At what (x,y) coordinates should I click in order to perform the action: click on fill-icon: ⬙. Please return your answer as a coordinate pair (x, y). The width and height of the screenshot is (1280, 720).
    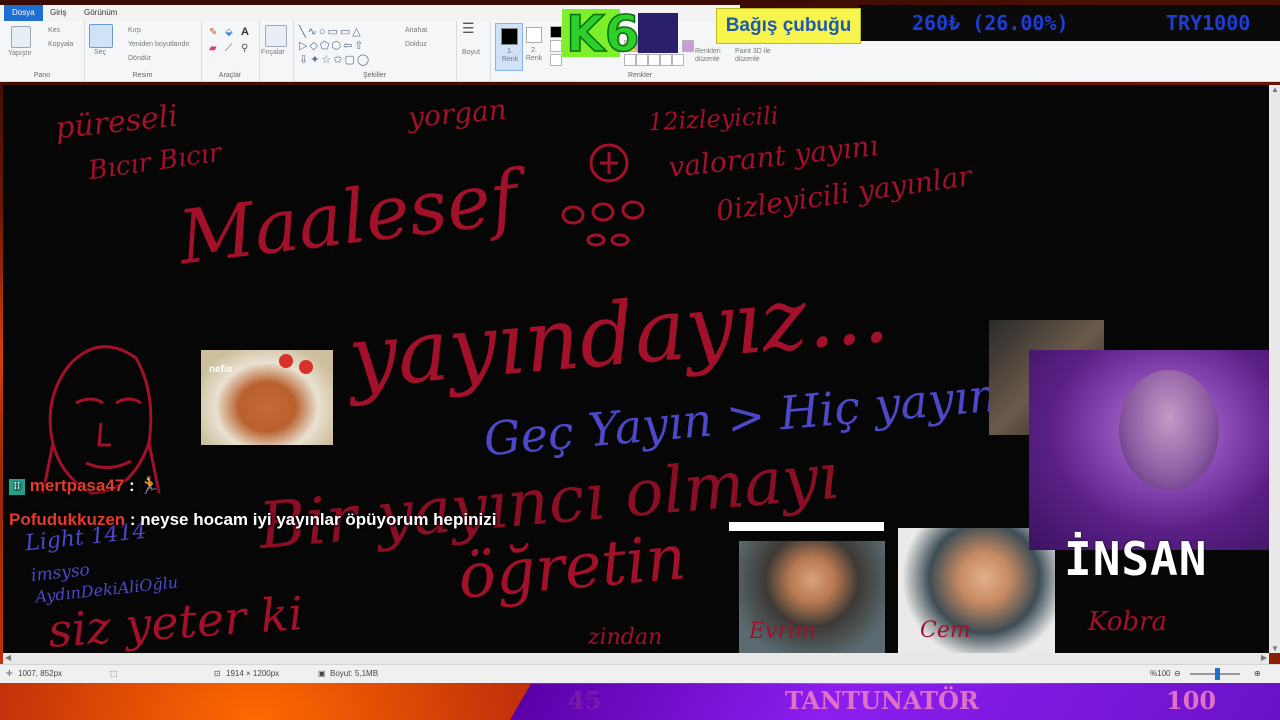
    Looking at the image, I should click on (229, 32).